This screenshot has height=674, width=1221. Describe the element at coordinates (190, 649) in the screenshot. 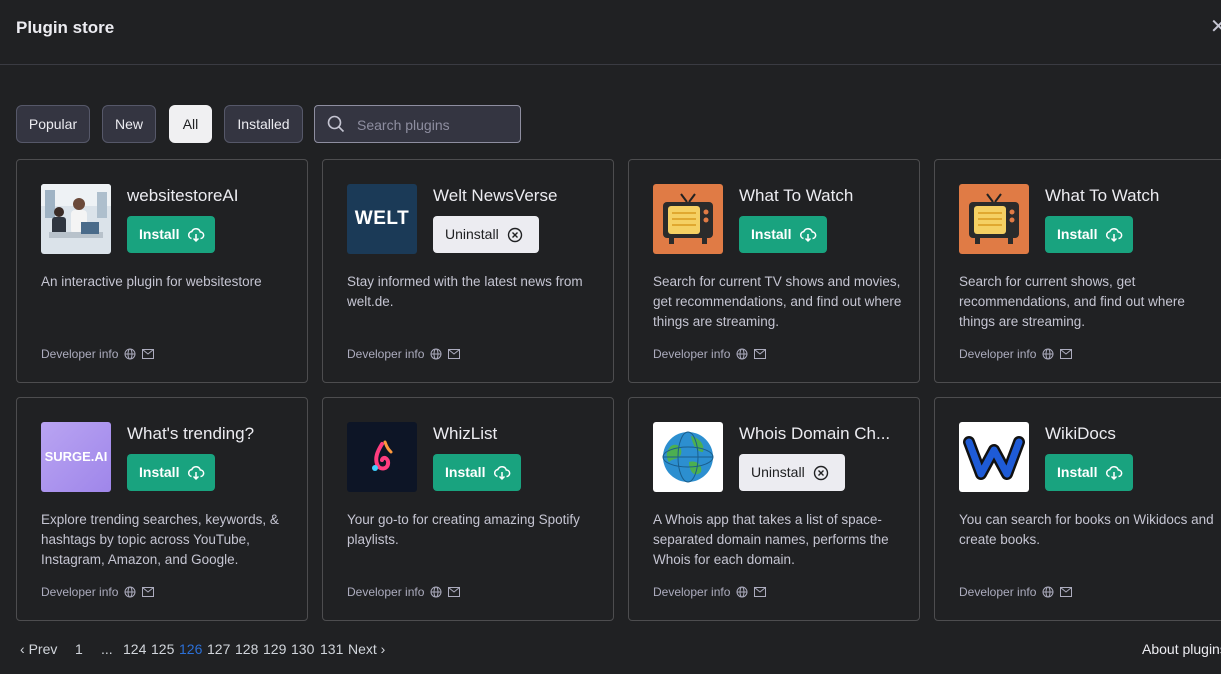

I see `page-link-current: 126` at that location.